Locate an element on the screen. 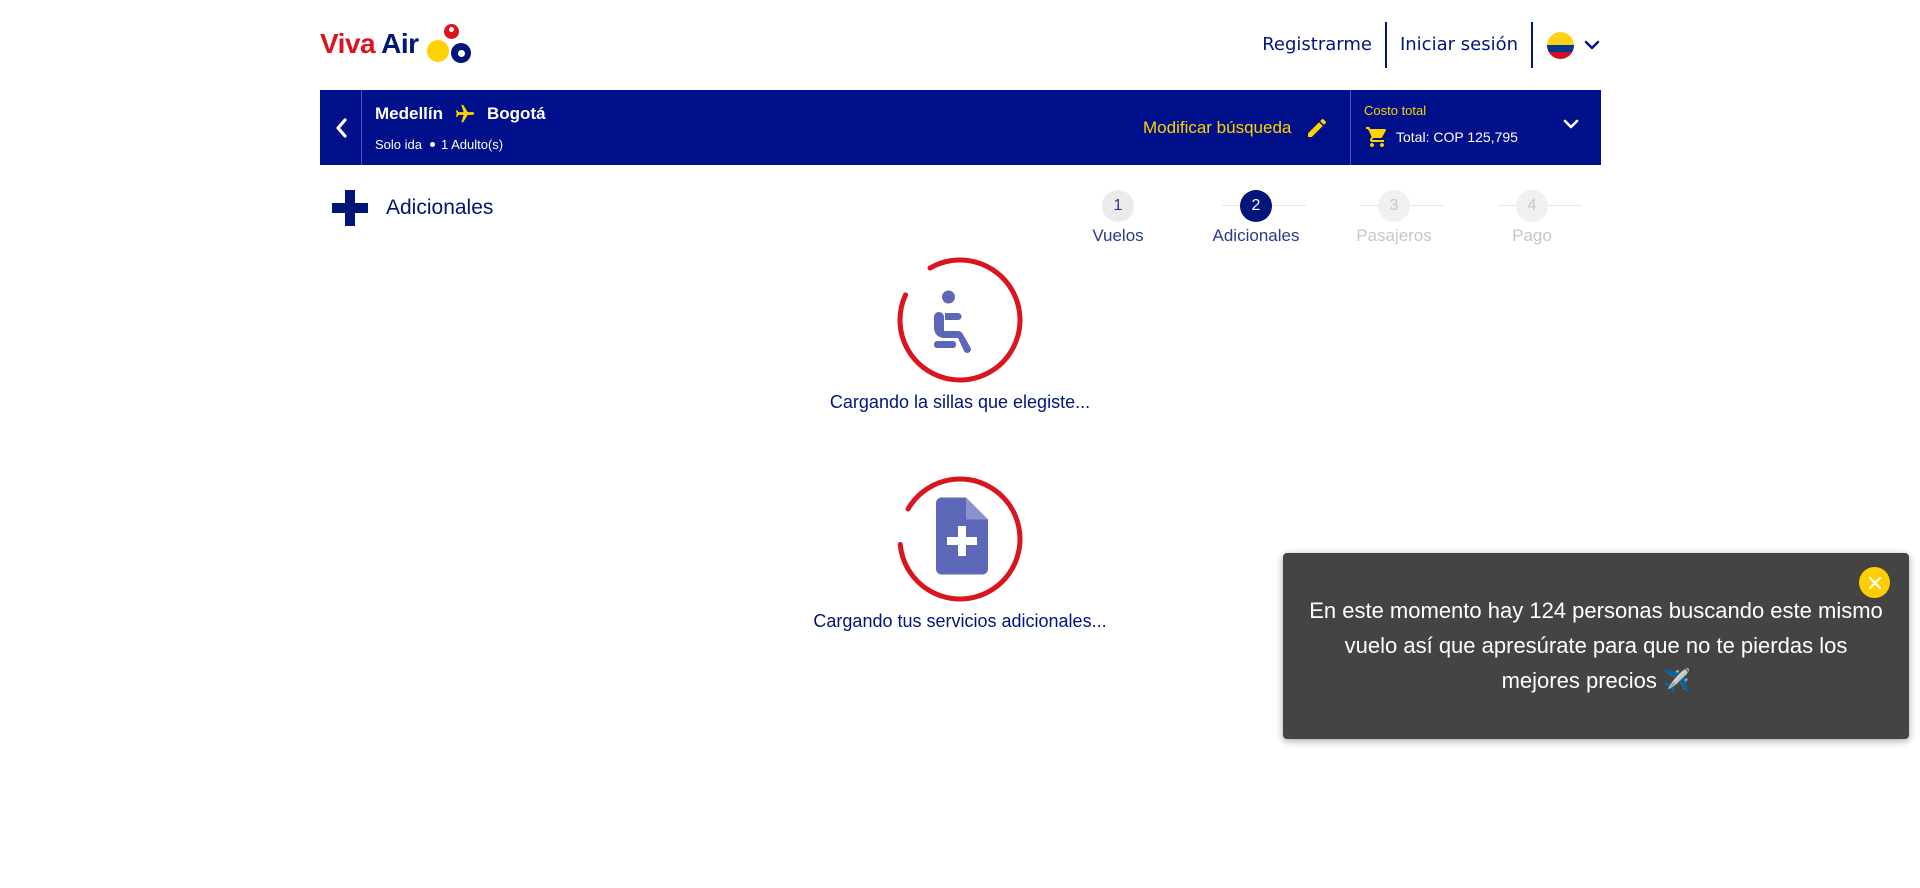 This screenshot has width=1920, height=888. logo-text-air: Air is located at coordinates (400, 43).